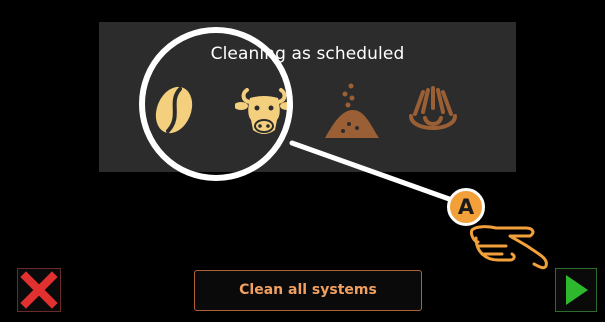 The width and height of the screenshot is (605, 322). I want to click on next-button, so click(576, 290).